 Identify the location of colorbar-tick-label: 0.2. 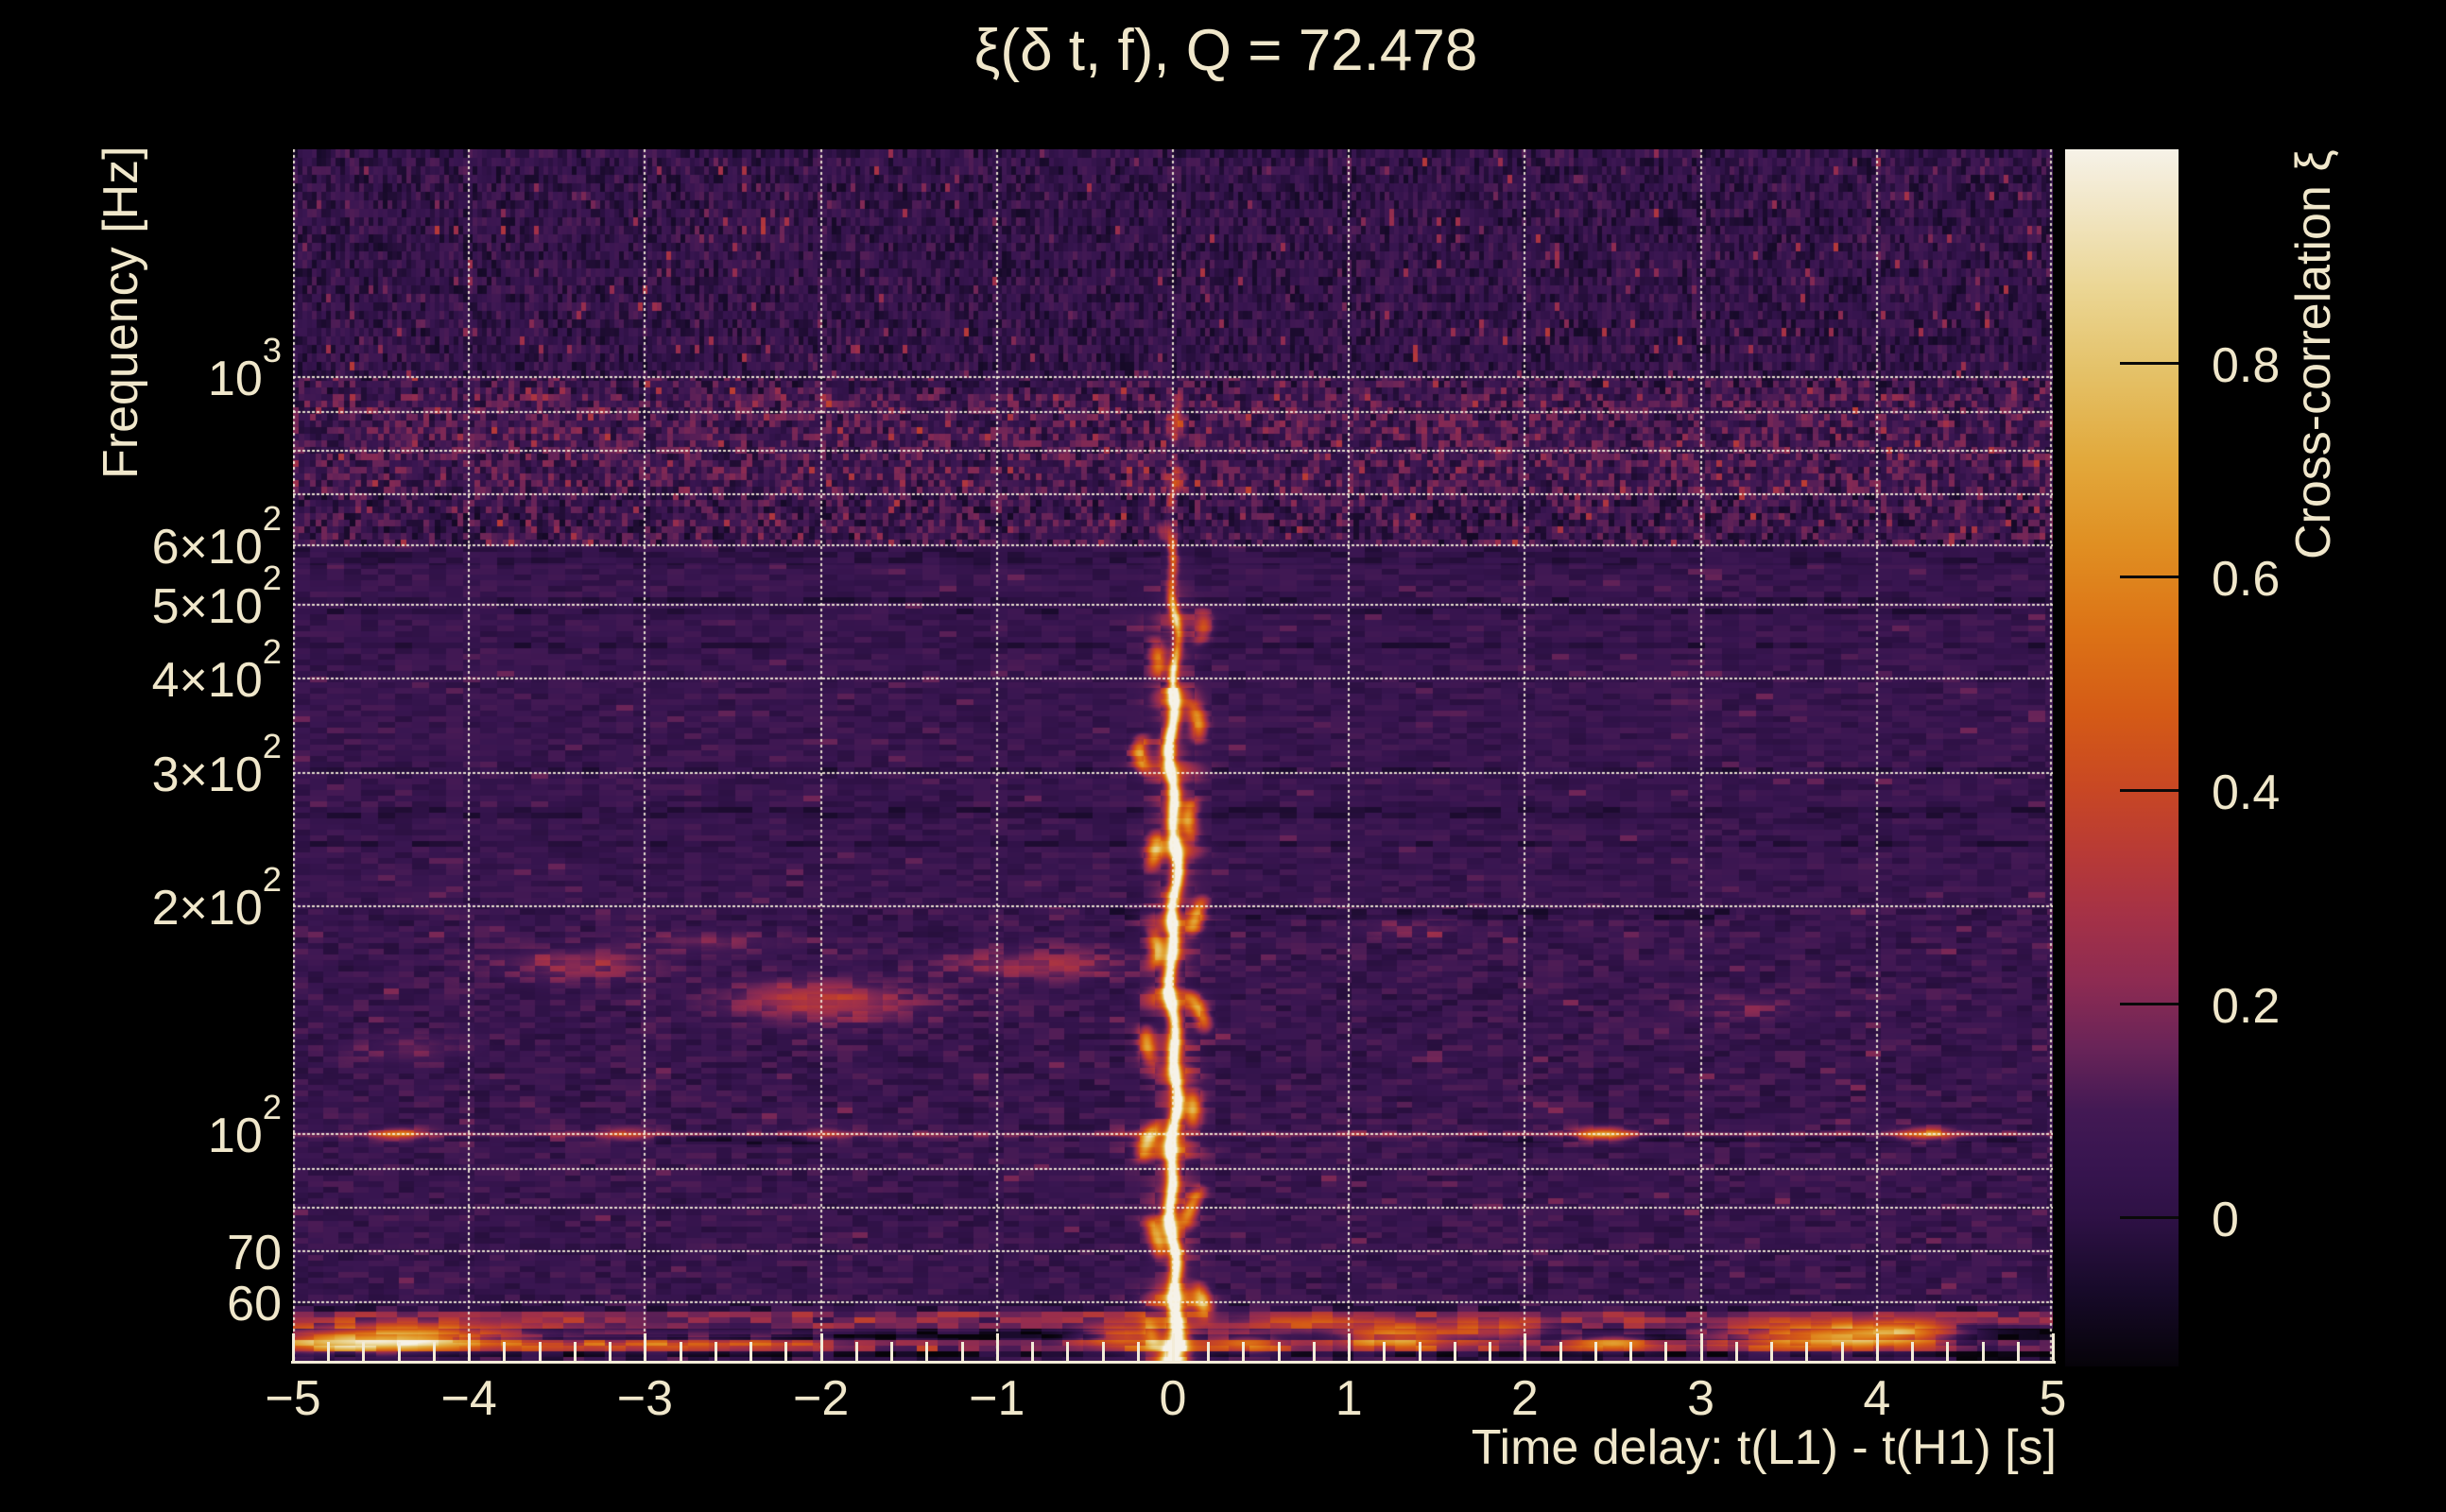
(2246, 1006).